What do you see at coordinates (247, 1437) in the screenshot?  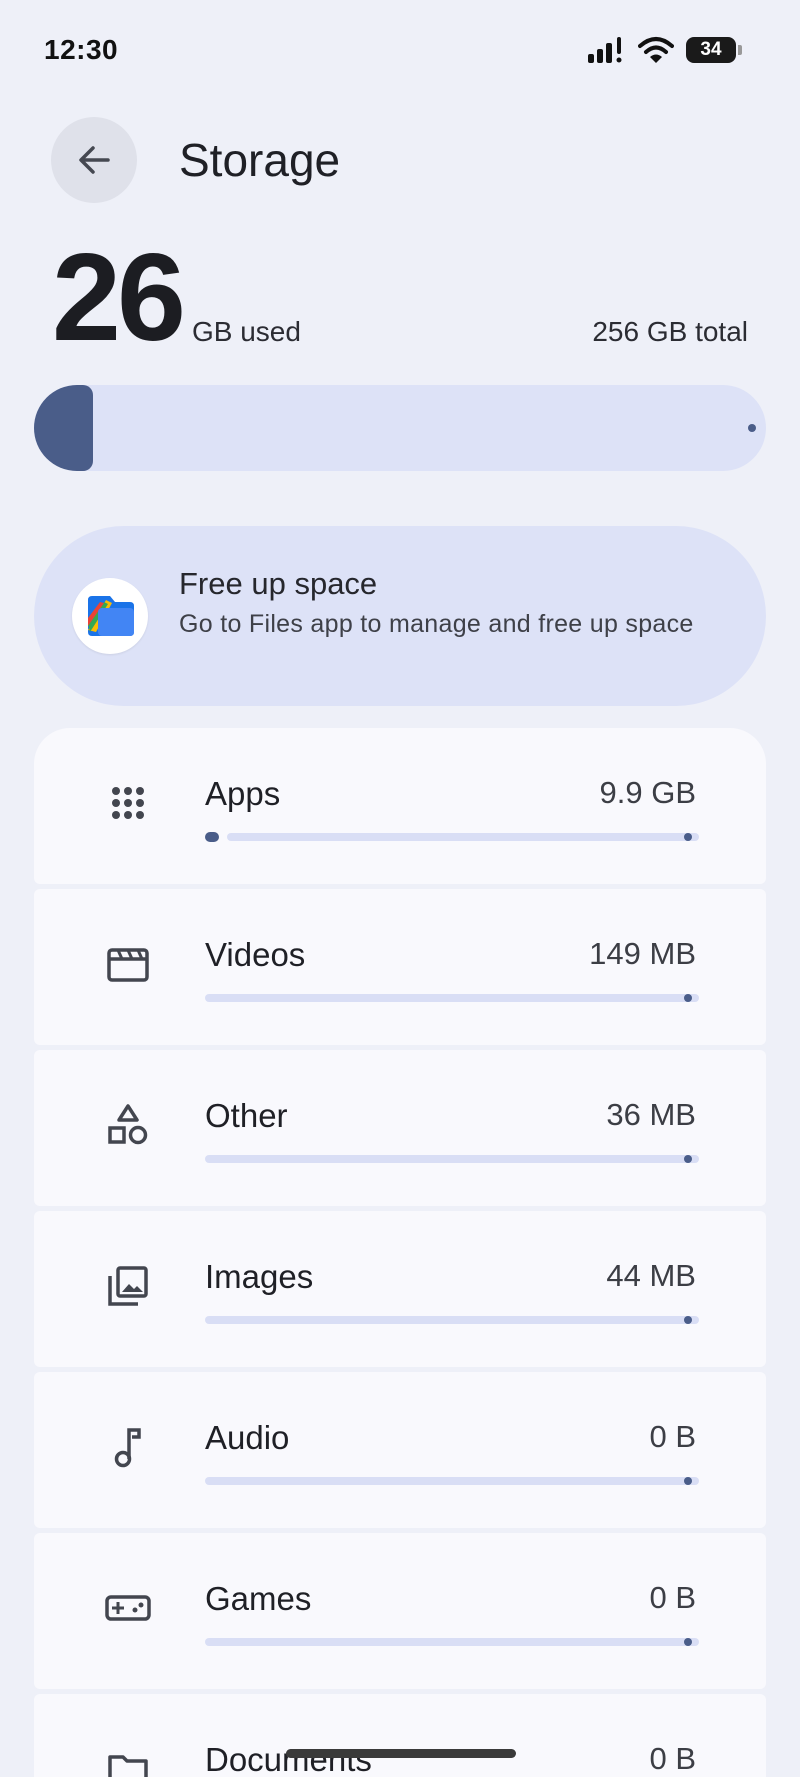 I see `category-label: Audio` at bounding box center [247, 1437].